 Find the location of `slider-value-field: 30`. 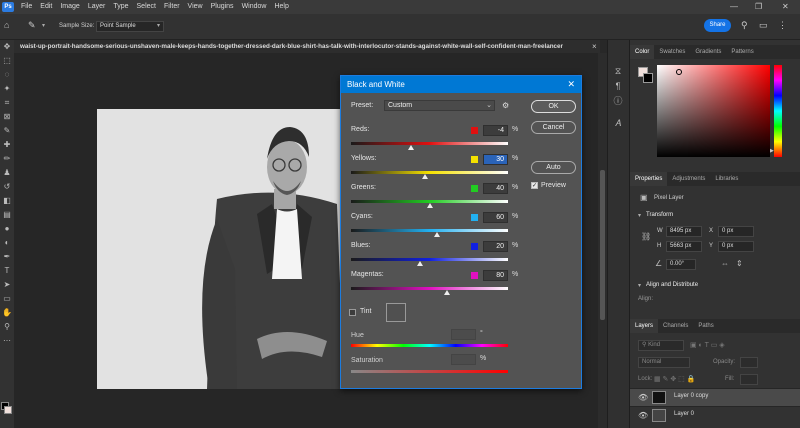

slider-value-field: 30 is located at coordinates (495, 159).